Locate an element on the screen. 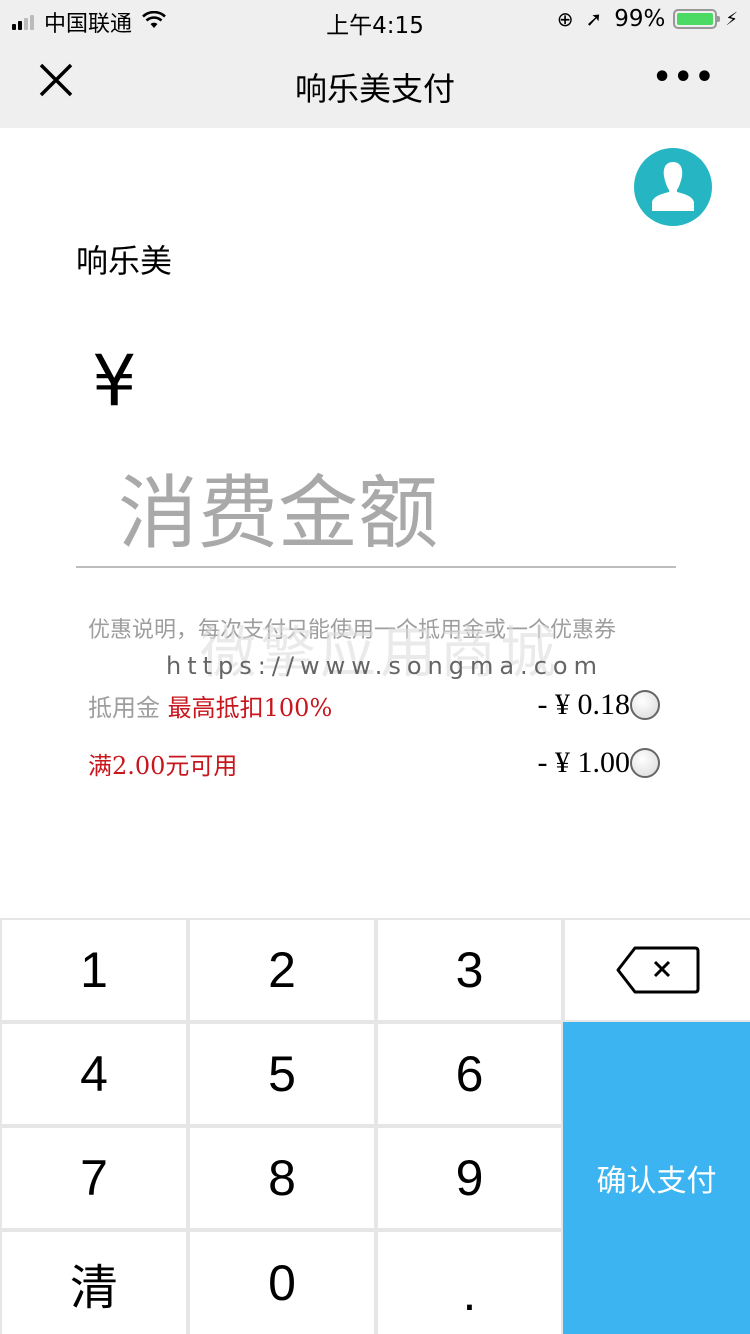  amount-input is located at coordinates (376, 514).